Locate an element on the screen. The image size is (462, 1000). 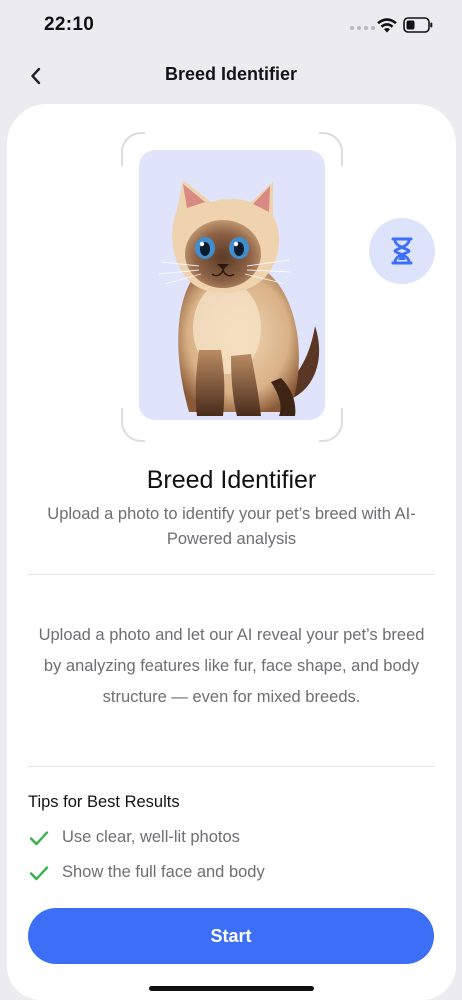
cat-photo is located at coordinates (232, 285).